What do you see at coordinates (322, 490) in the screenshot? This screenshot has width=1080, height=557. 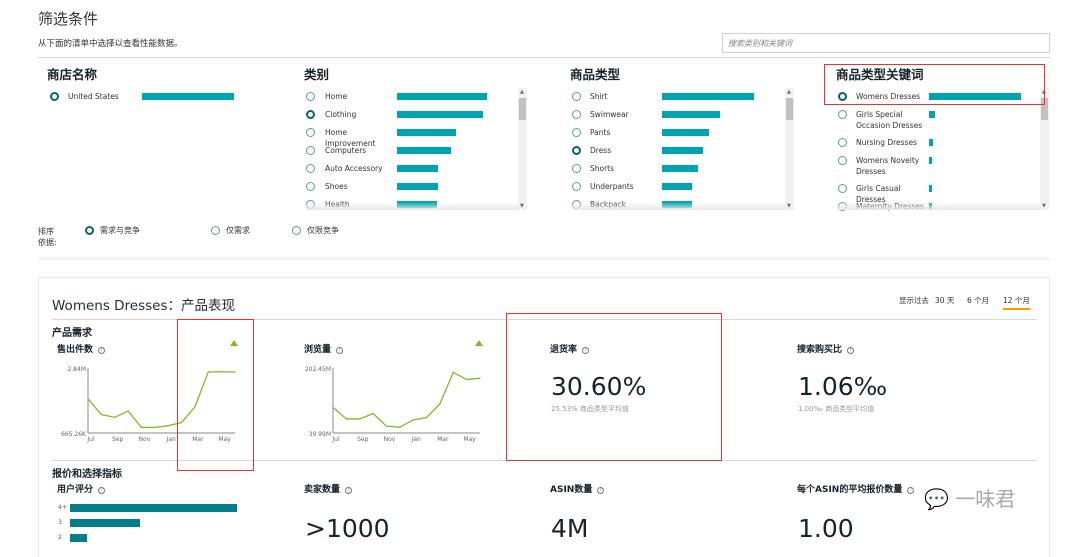 I see `sellers-title: 卖家数量` at bounding box center [322, 490].